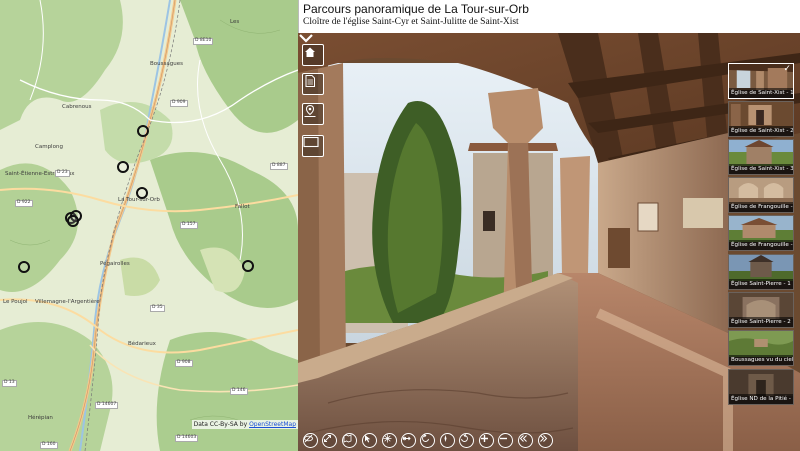 The height and width of the screenshot is (451, 800). I want to click on map-road-label: D 13, so click(9, 383).